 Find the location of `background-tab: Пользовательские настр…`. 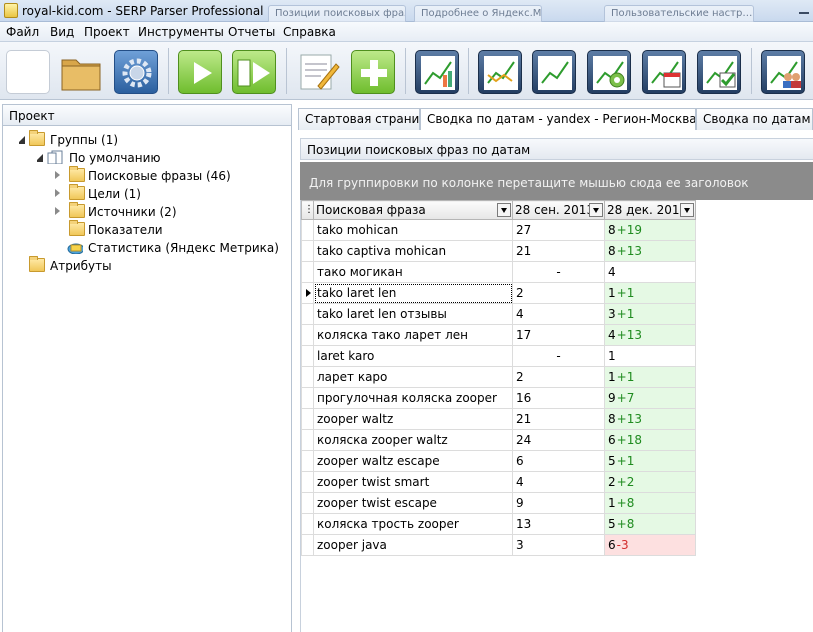

background-tab: Пользовательские настр… is located at coordinates (679, 13).